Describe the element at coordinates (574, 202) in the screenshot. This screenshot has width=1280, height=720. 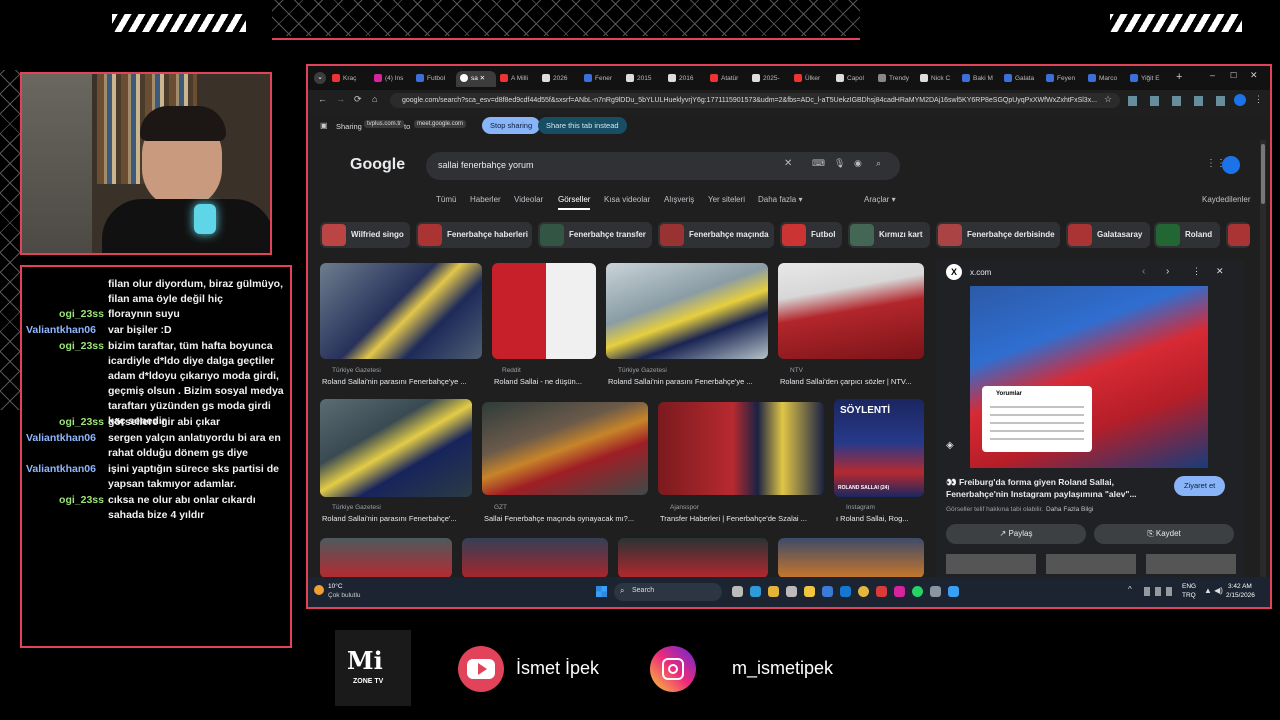
I see `search-tab-images: Görseller` at that location.